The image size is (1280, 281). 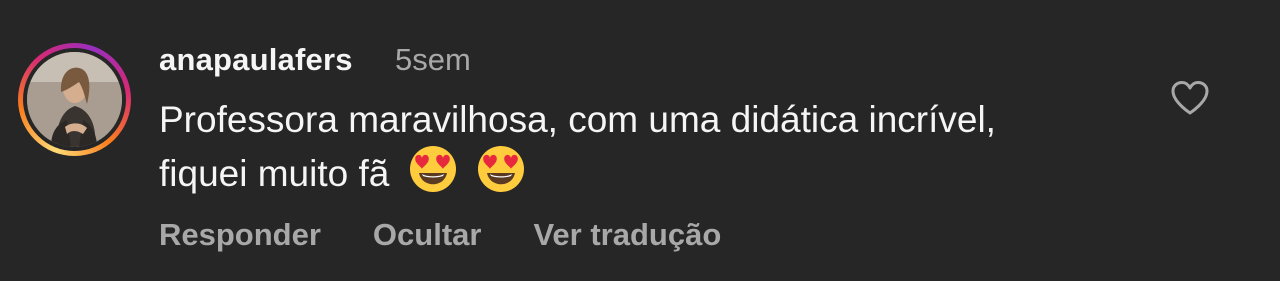 I want to click on avatar-photo, so click(x=74, y=99).